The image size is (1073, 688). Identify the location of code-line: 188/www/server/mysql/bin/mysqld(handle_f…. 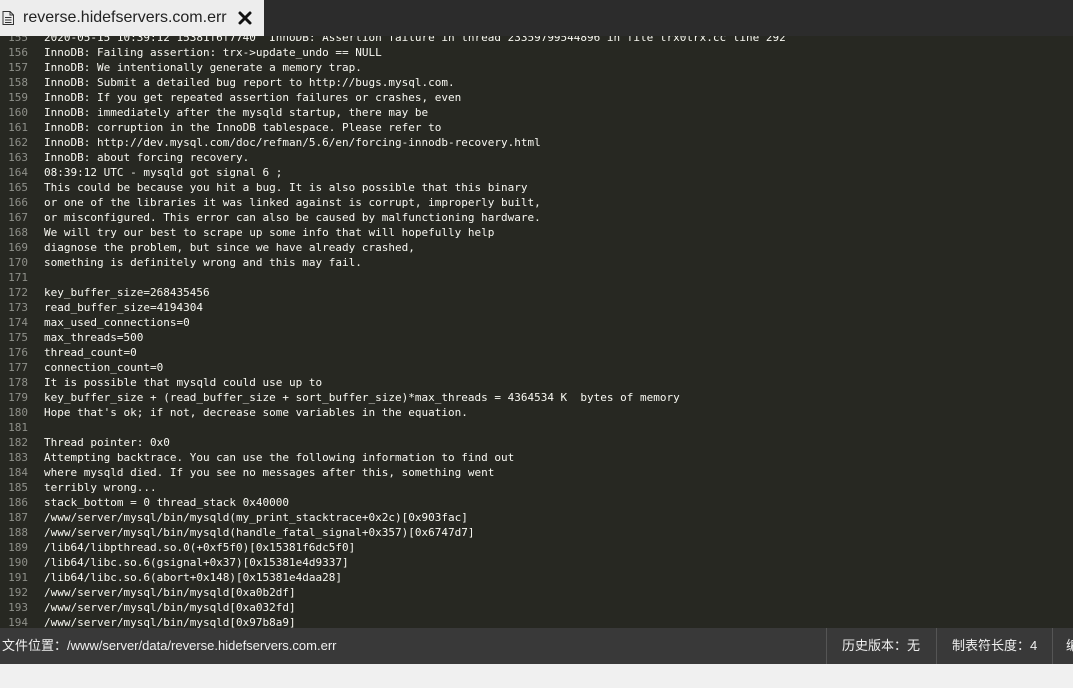
(536, 532).